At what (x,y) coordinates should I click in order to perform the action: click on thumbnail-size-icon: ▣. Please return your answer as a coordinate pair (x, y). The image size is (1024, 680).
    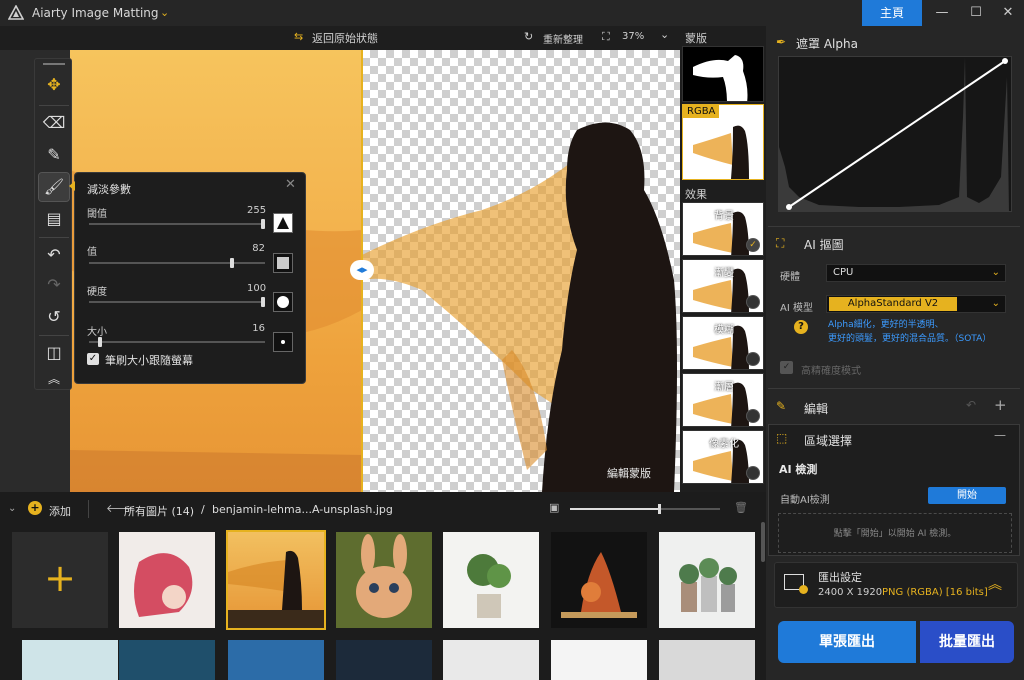
    Looking at the image, I should click on (554, 507).